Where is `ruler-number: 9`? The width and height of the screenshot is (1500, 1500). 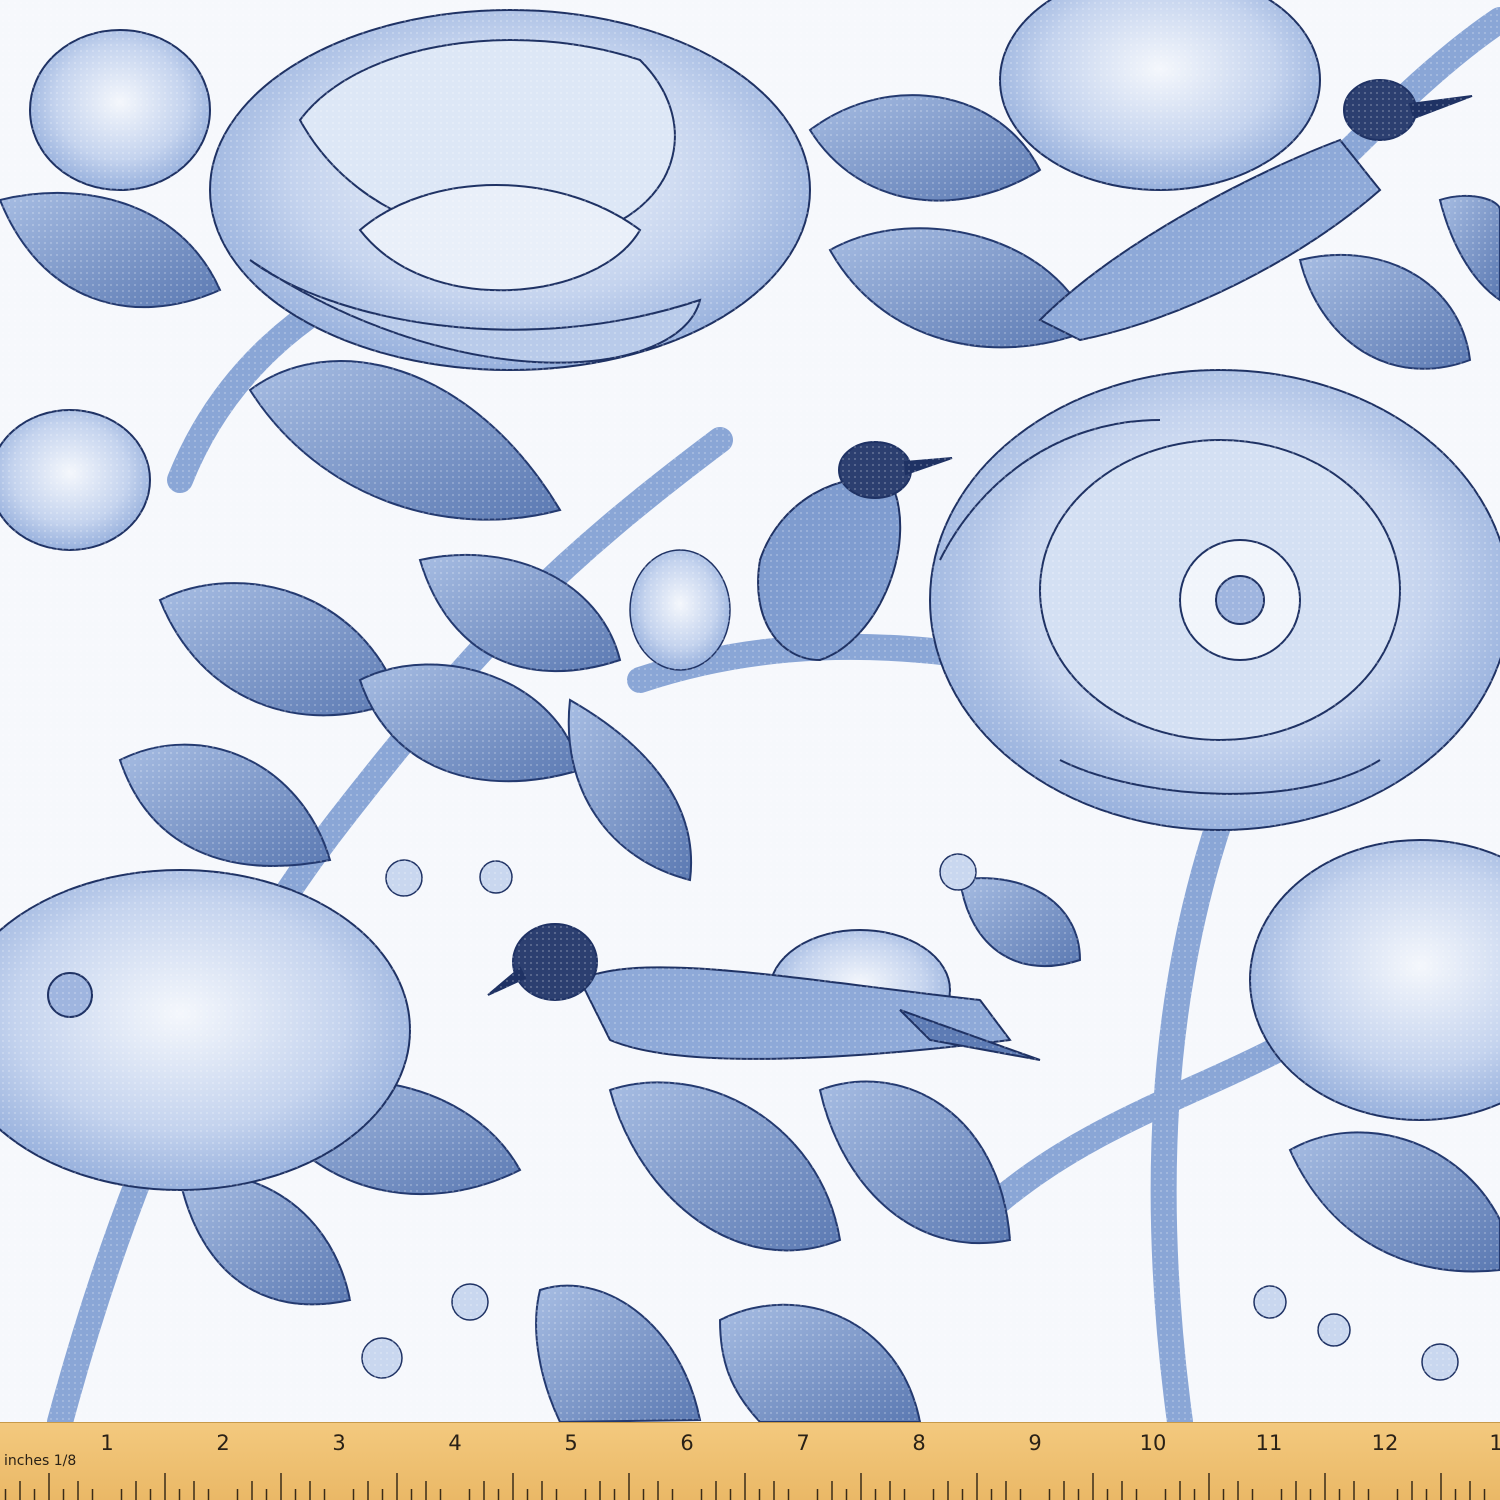 ruler-number: 9 is located at coordinates (1035, 1443).